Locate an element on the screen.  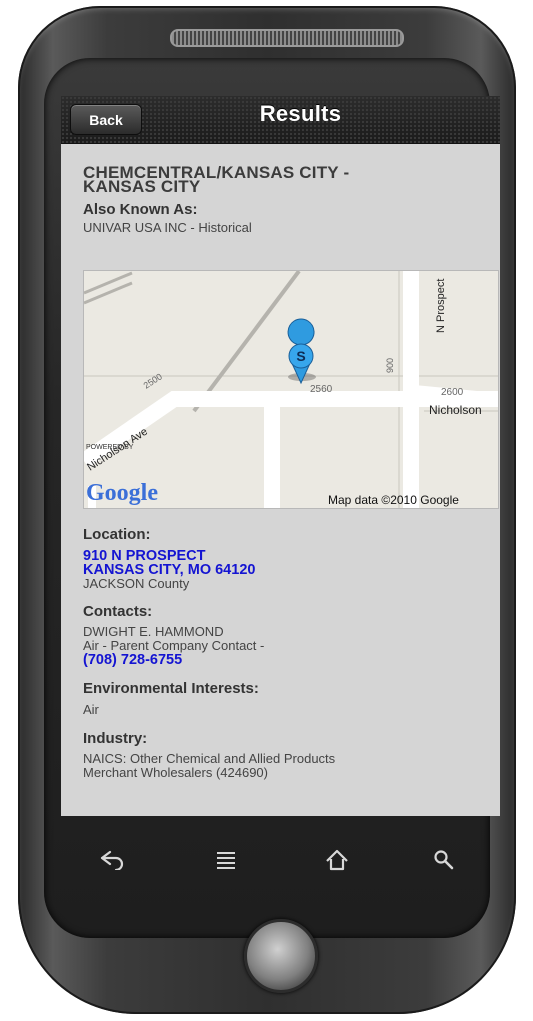
location-label: Location: is located at coordinates (117, 534).